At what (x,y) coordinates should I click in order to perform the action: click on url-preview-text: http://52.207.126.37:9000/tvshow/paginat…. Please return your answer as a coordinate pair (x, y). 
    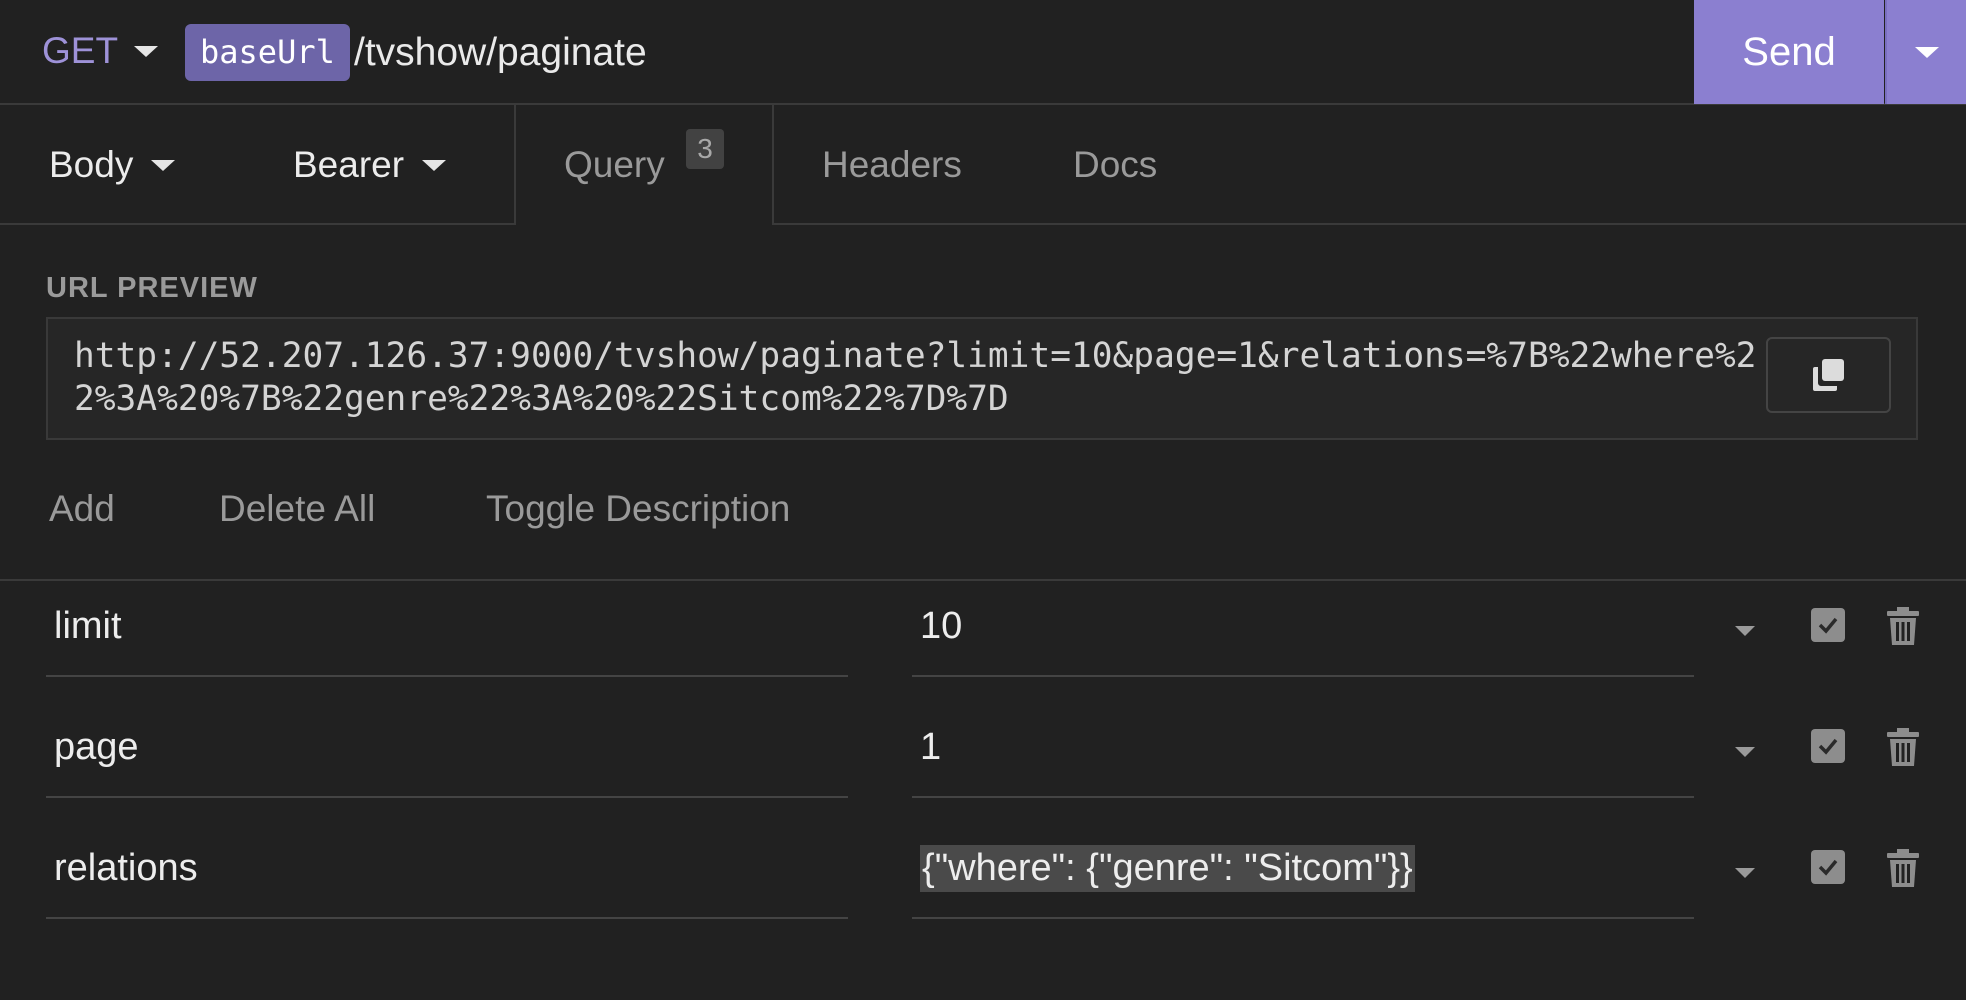
    Looking at the image, I should click on (924, 378).